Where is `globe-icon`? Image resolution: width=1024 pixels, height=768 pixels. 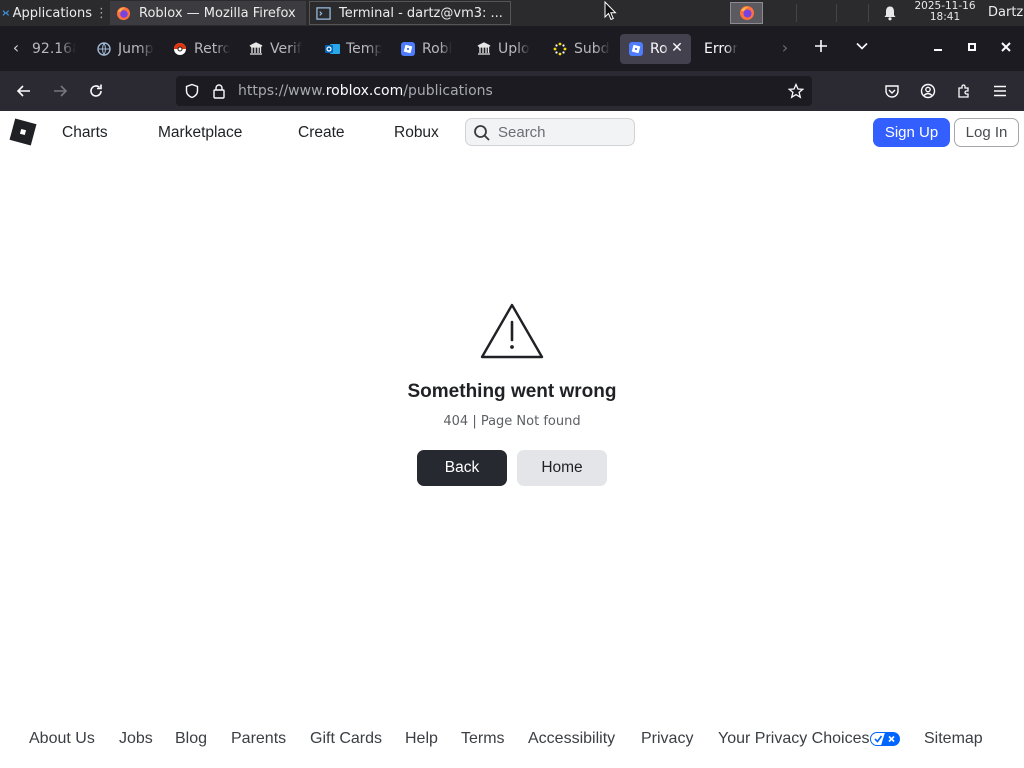 globe-icon is located at coordinates (104, 49).